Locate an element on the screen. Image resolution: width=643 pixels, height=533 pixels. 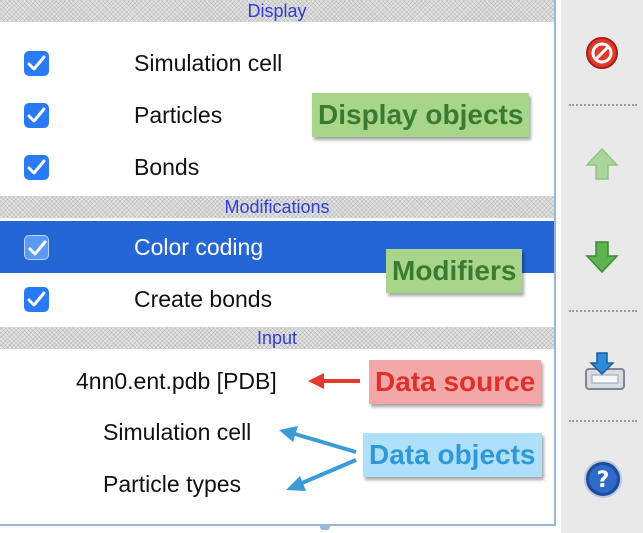
annotation-display-objects: Display objects is located at coordinates (421, 115).